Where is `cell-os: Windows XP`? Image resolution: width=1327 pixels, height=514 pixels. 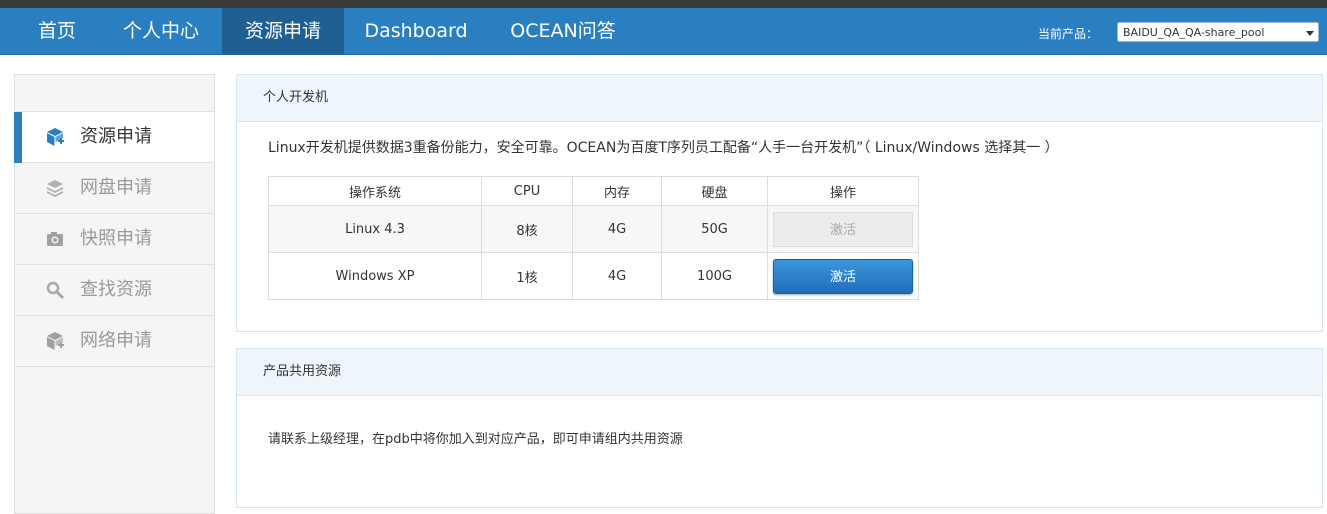 cell-os: Windows XP is located at coordinates (375, 276).